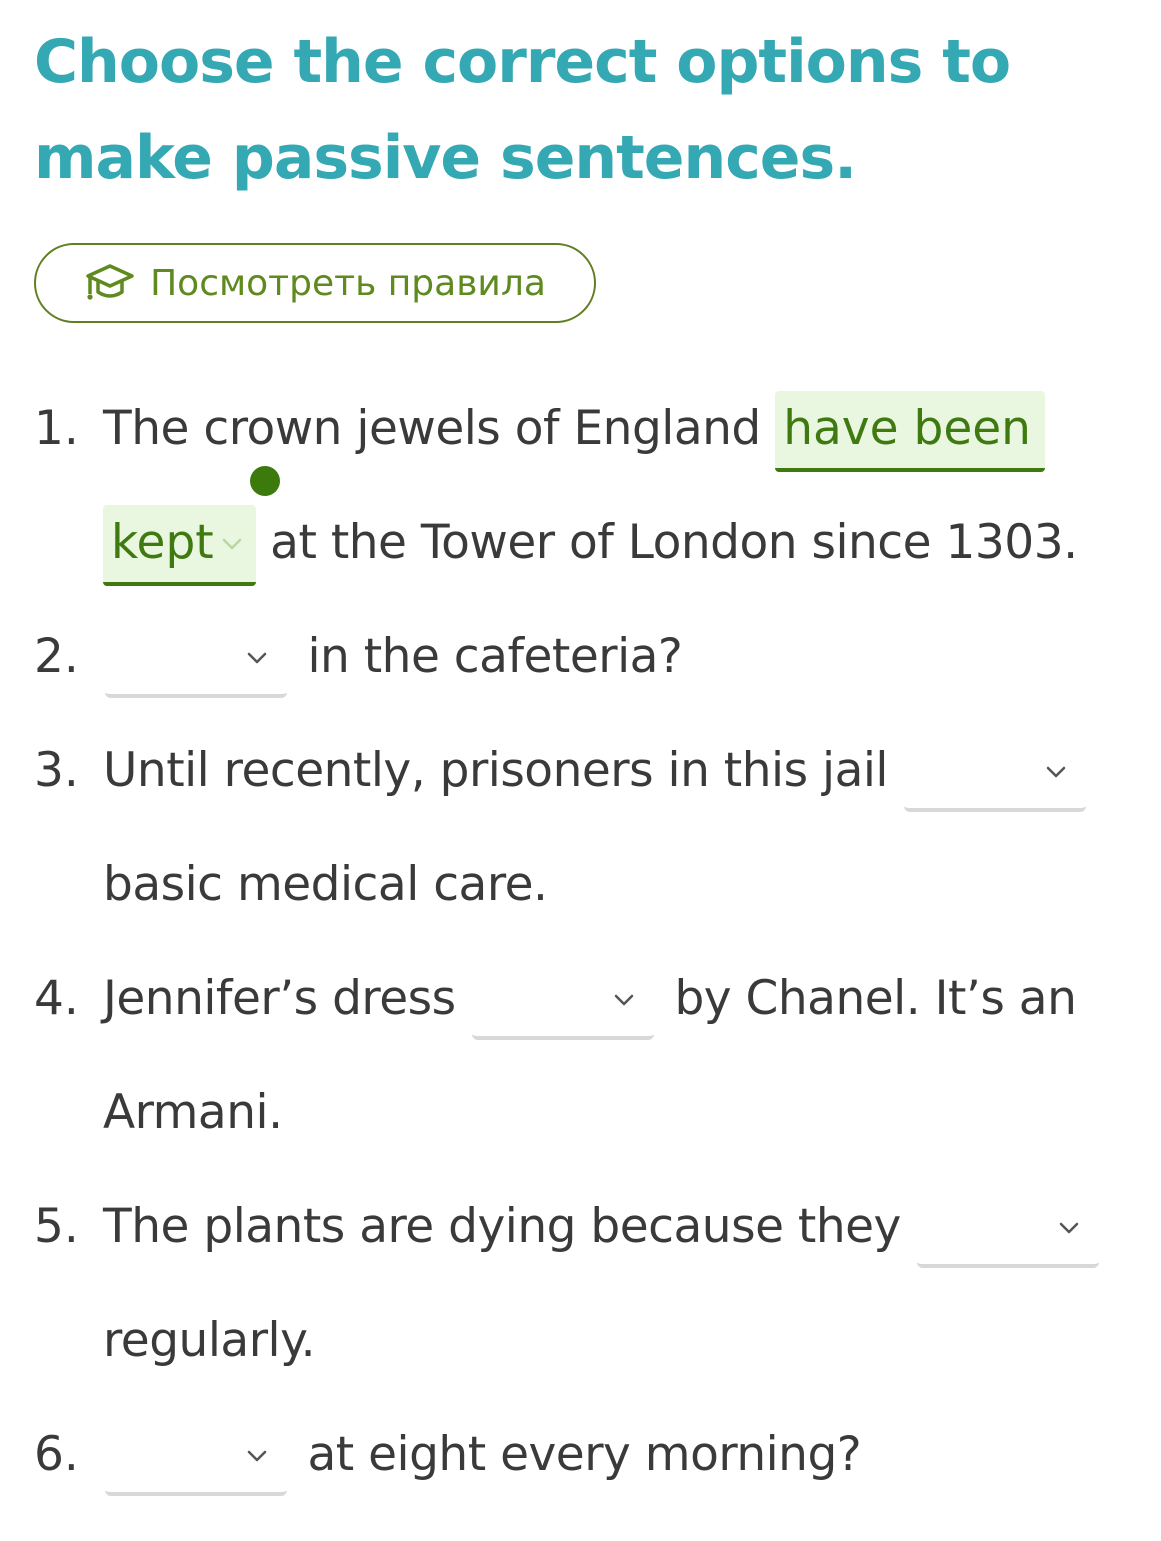  I want to click on item-text-after: basic medical care., so click(325, 884).